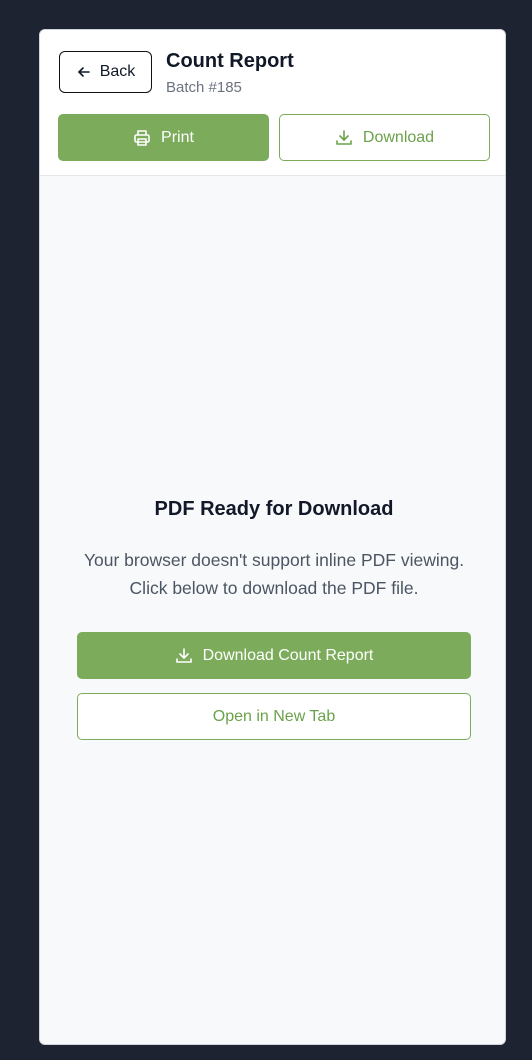  Describe the element at coordinates (142, 137) in the screenshot. I see `printer-icon` at that location.